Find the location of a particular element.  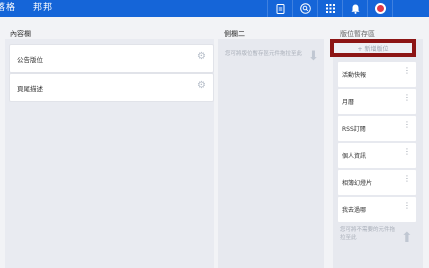

stored-widget-item: RSS訂閱 ⋮ is located at coordinates (377, 128).